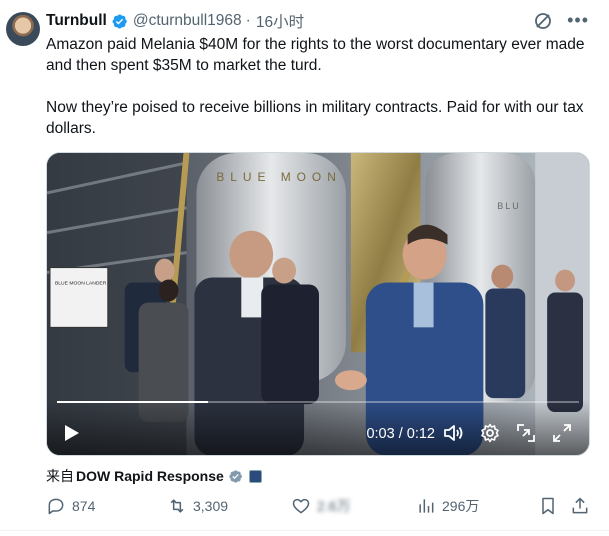 The image size is (609, 536). I want to click on like-button: 2.6万, so click(320, 506).